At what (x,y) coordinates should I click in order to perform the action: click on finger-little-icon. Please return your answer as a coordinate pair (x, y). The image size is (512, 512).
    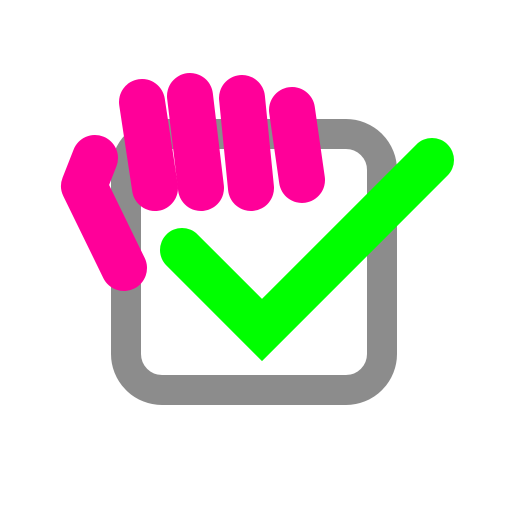
    Looking at the image, I should click on (297, 145).